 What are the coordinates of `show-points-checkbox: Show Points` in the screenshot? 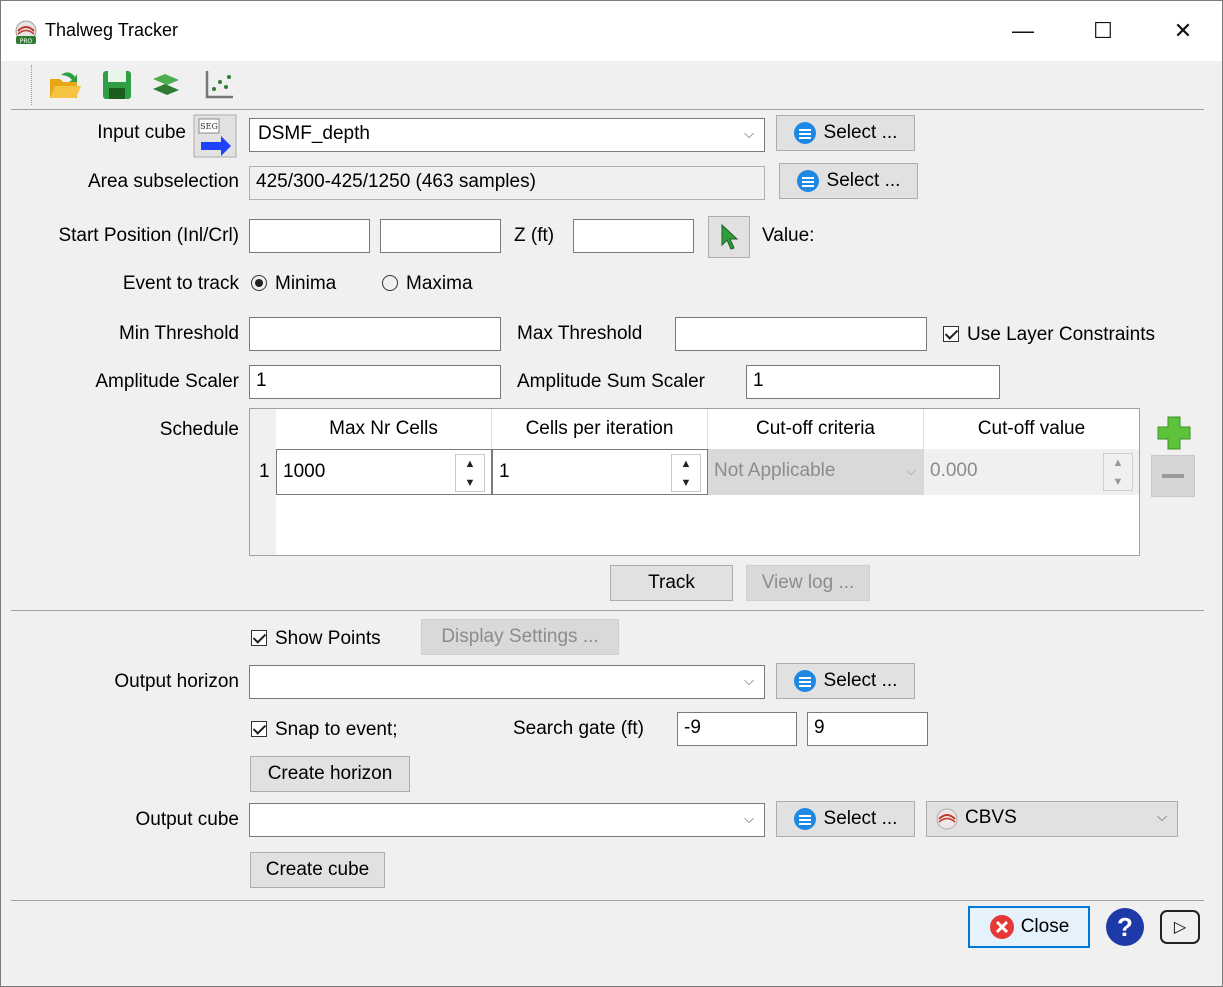 It's located at (316, 639).